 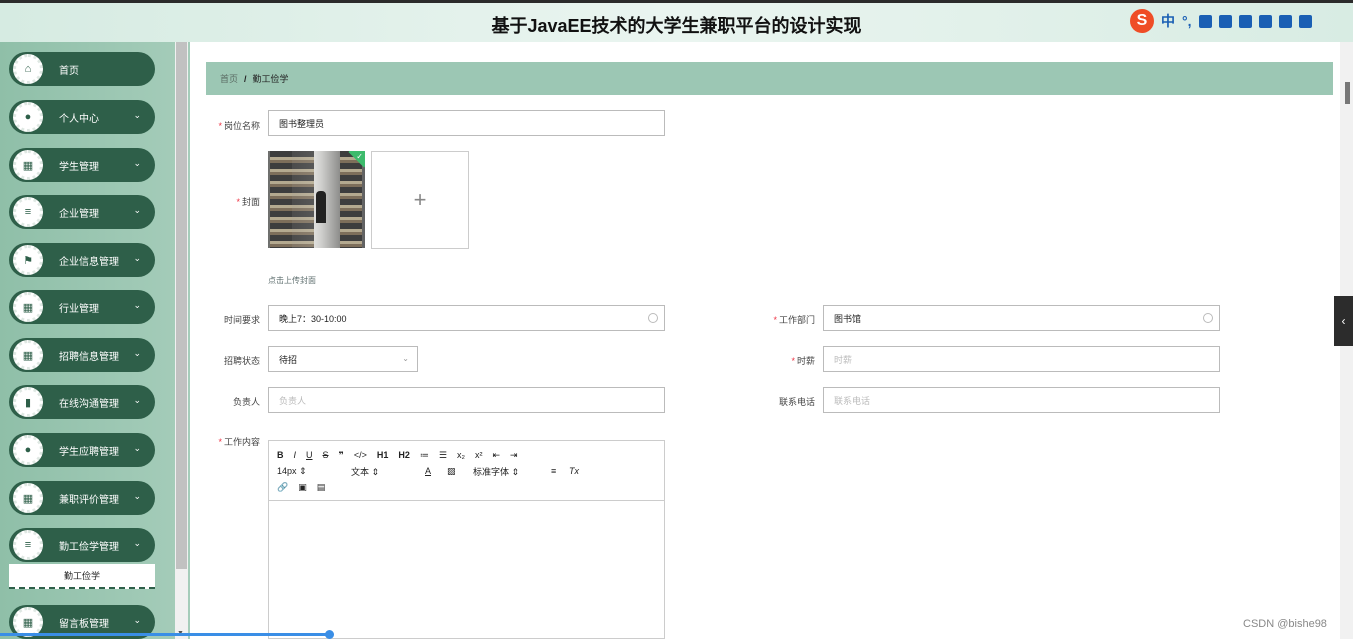 What do you see at coordinates (848, 318) in the screenshot?
I see `department-value: 图书馆` at bounding box center [848, 318].